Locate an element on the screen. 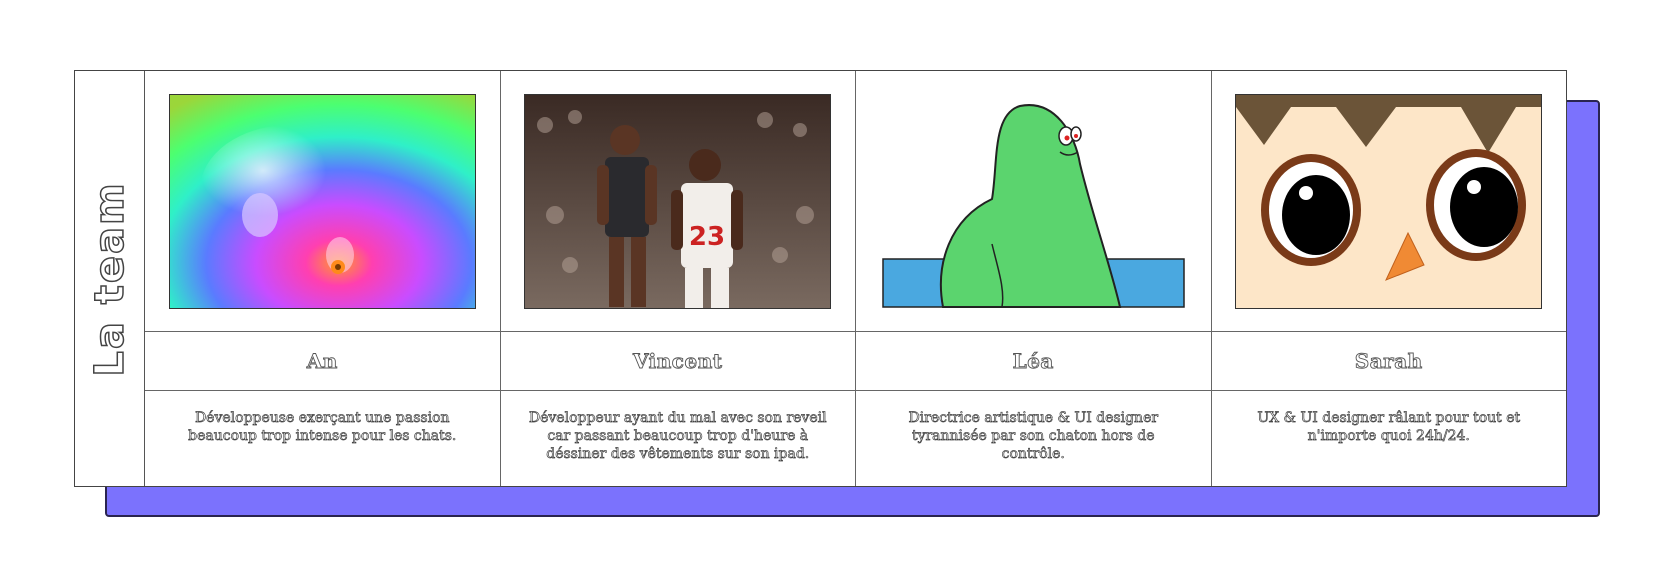 The height and width of the screenshot is (578, 1674). member-name: Léa is located at coordinates (1033, 361).